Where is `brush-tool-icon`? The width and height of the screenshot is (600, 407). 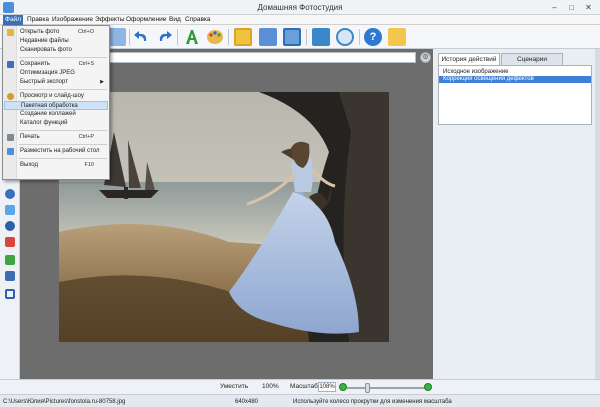
brush-tool-icon is located at coordinates (10, 210).